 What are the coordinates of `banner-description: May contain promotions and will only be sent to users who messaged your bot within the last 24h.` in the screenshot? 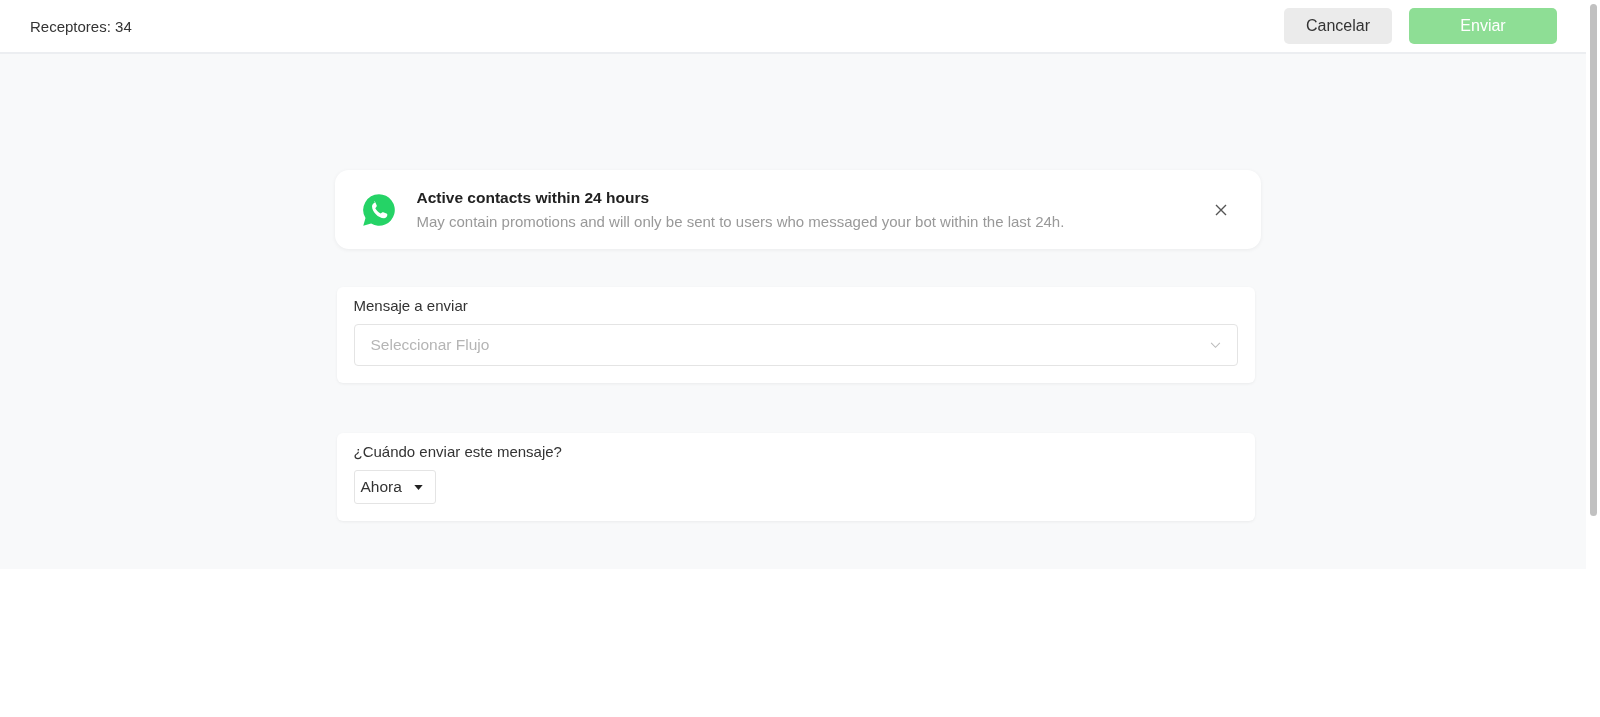 It's located at (741, 221).